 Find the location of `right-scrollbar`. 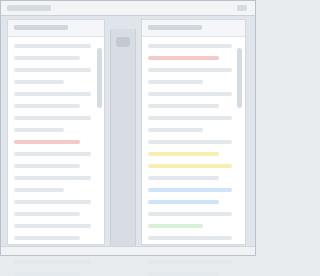

right-scrollbar is located at coordinates (239, 78).